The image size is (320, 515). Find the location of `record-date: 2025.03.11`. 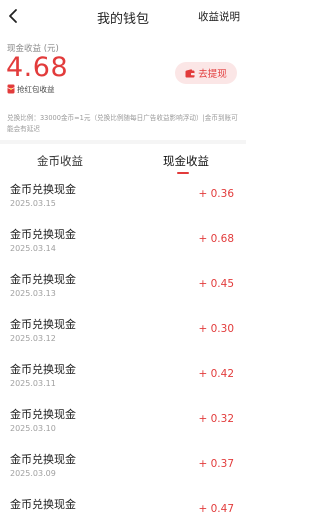

record-date: 2025.03.11 is located at coordinates (33, 383).